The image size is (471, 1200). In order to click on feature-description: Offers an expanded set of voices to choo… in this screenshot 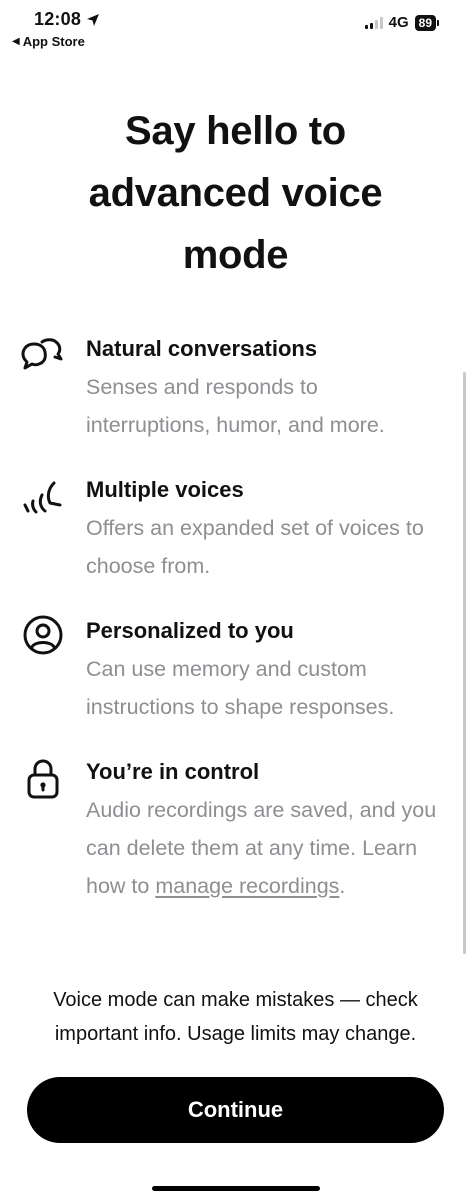, I will do `click(255, 547)`.